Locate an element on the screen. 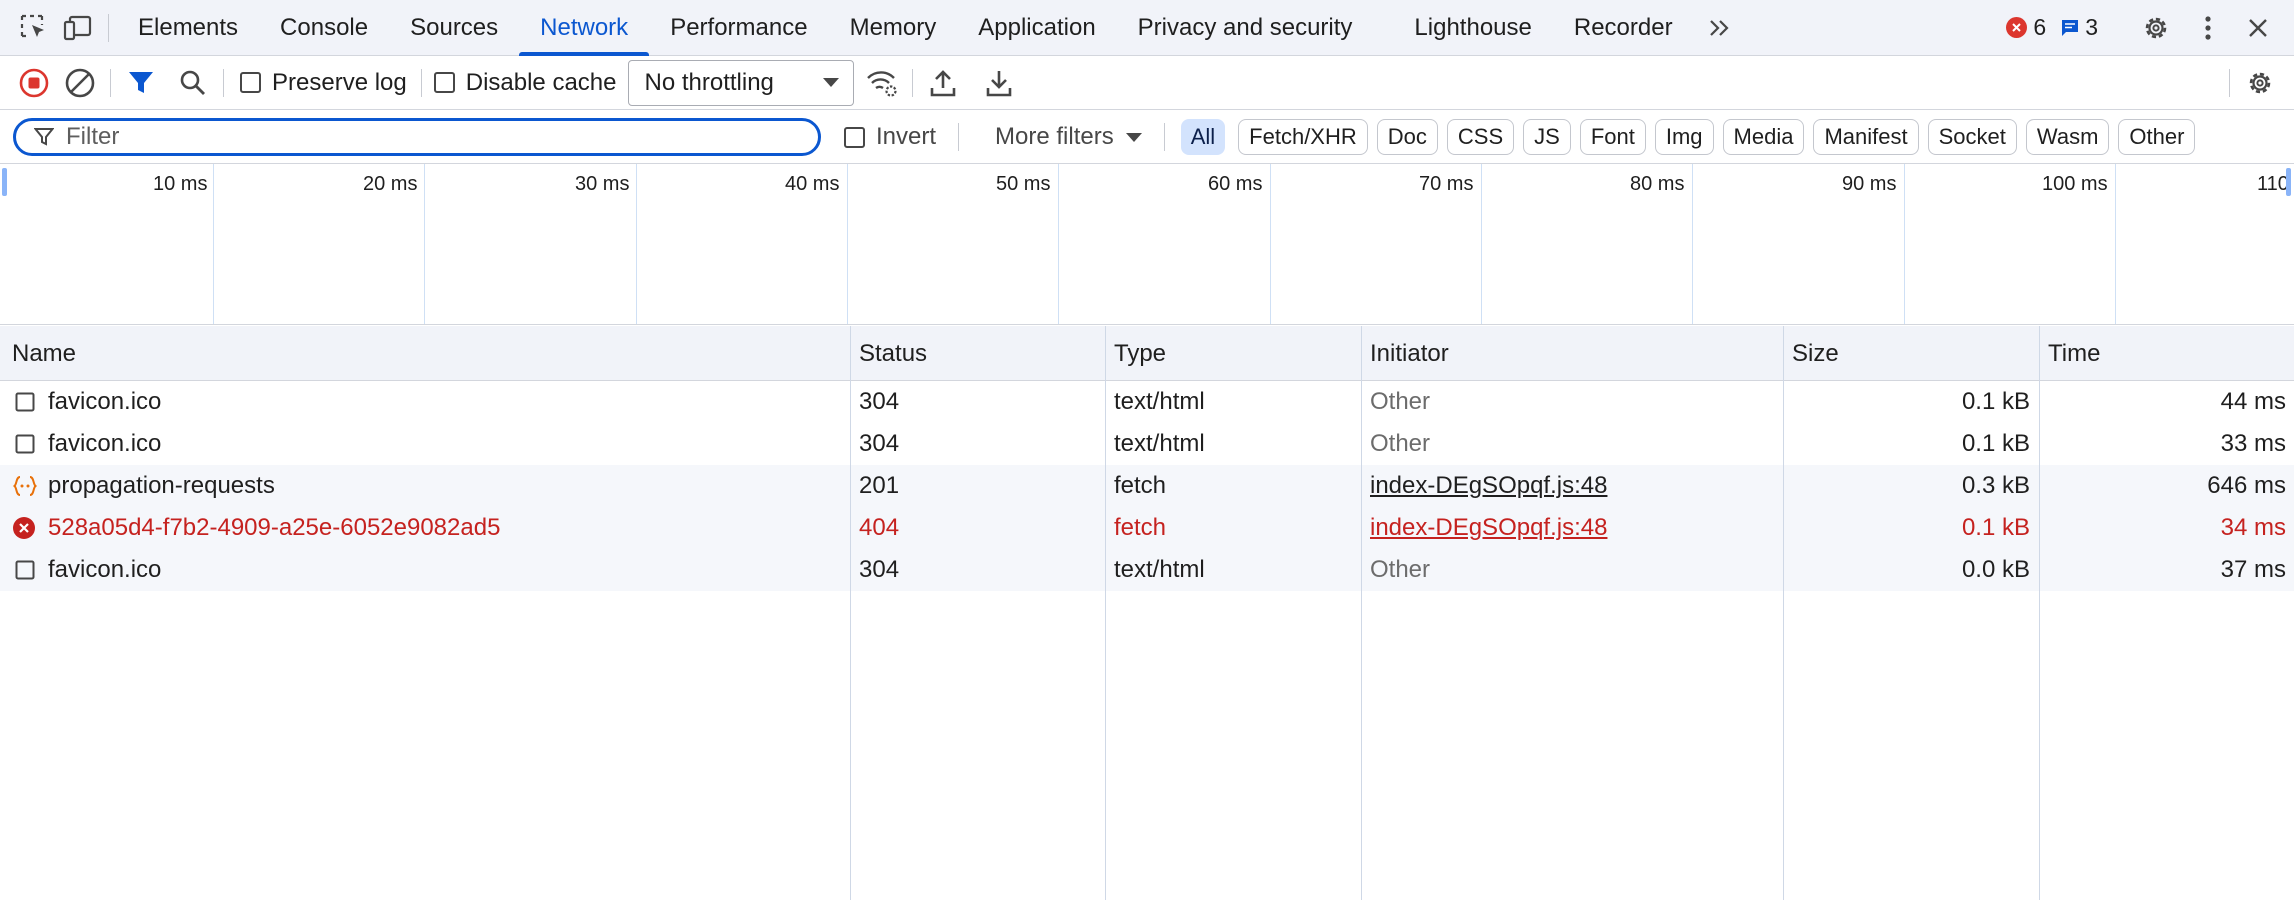 The width and height of the screenshot is (2294, 900). device-toolbar-icon is located at coordinates (78, 28).